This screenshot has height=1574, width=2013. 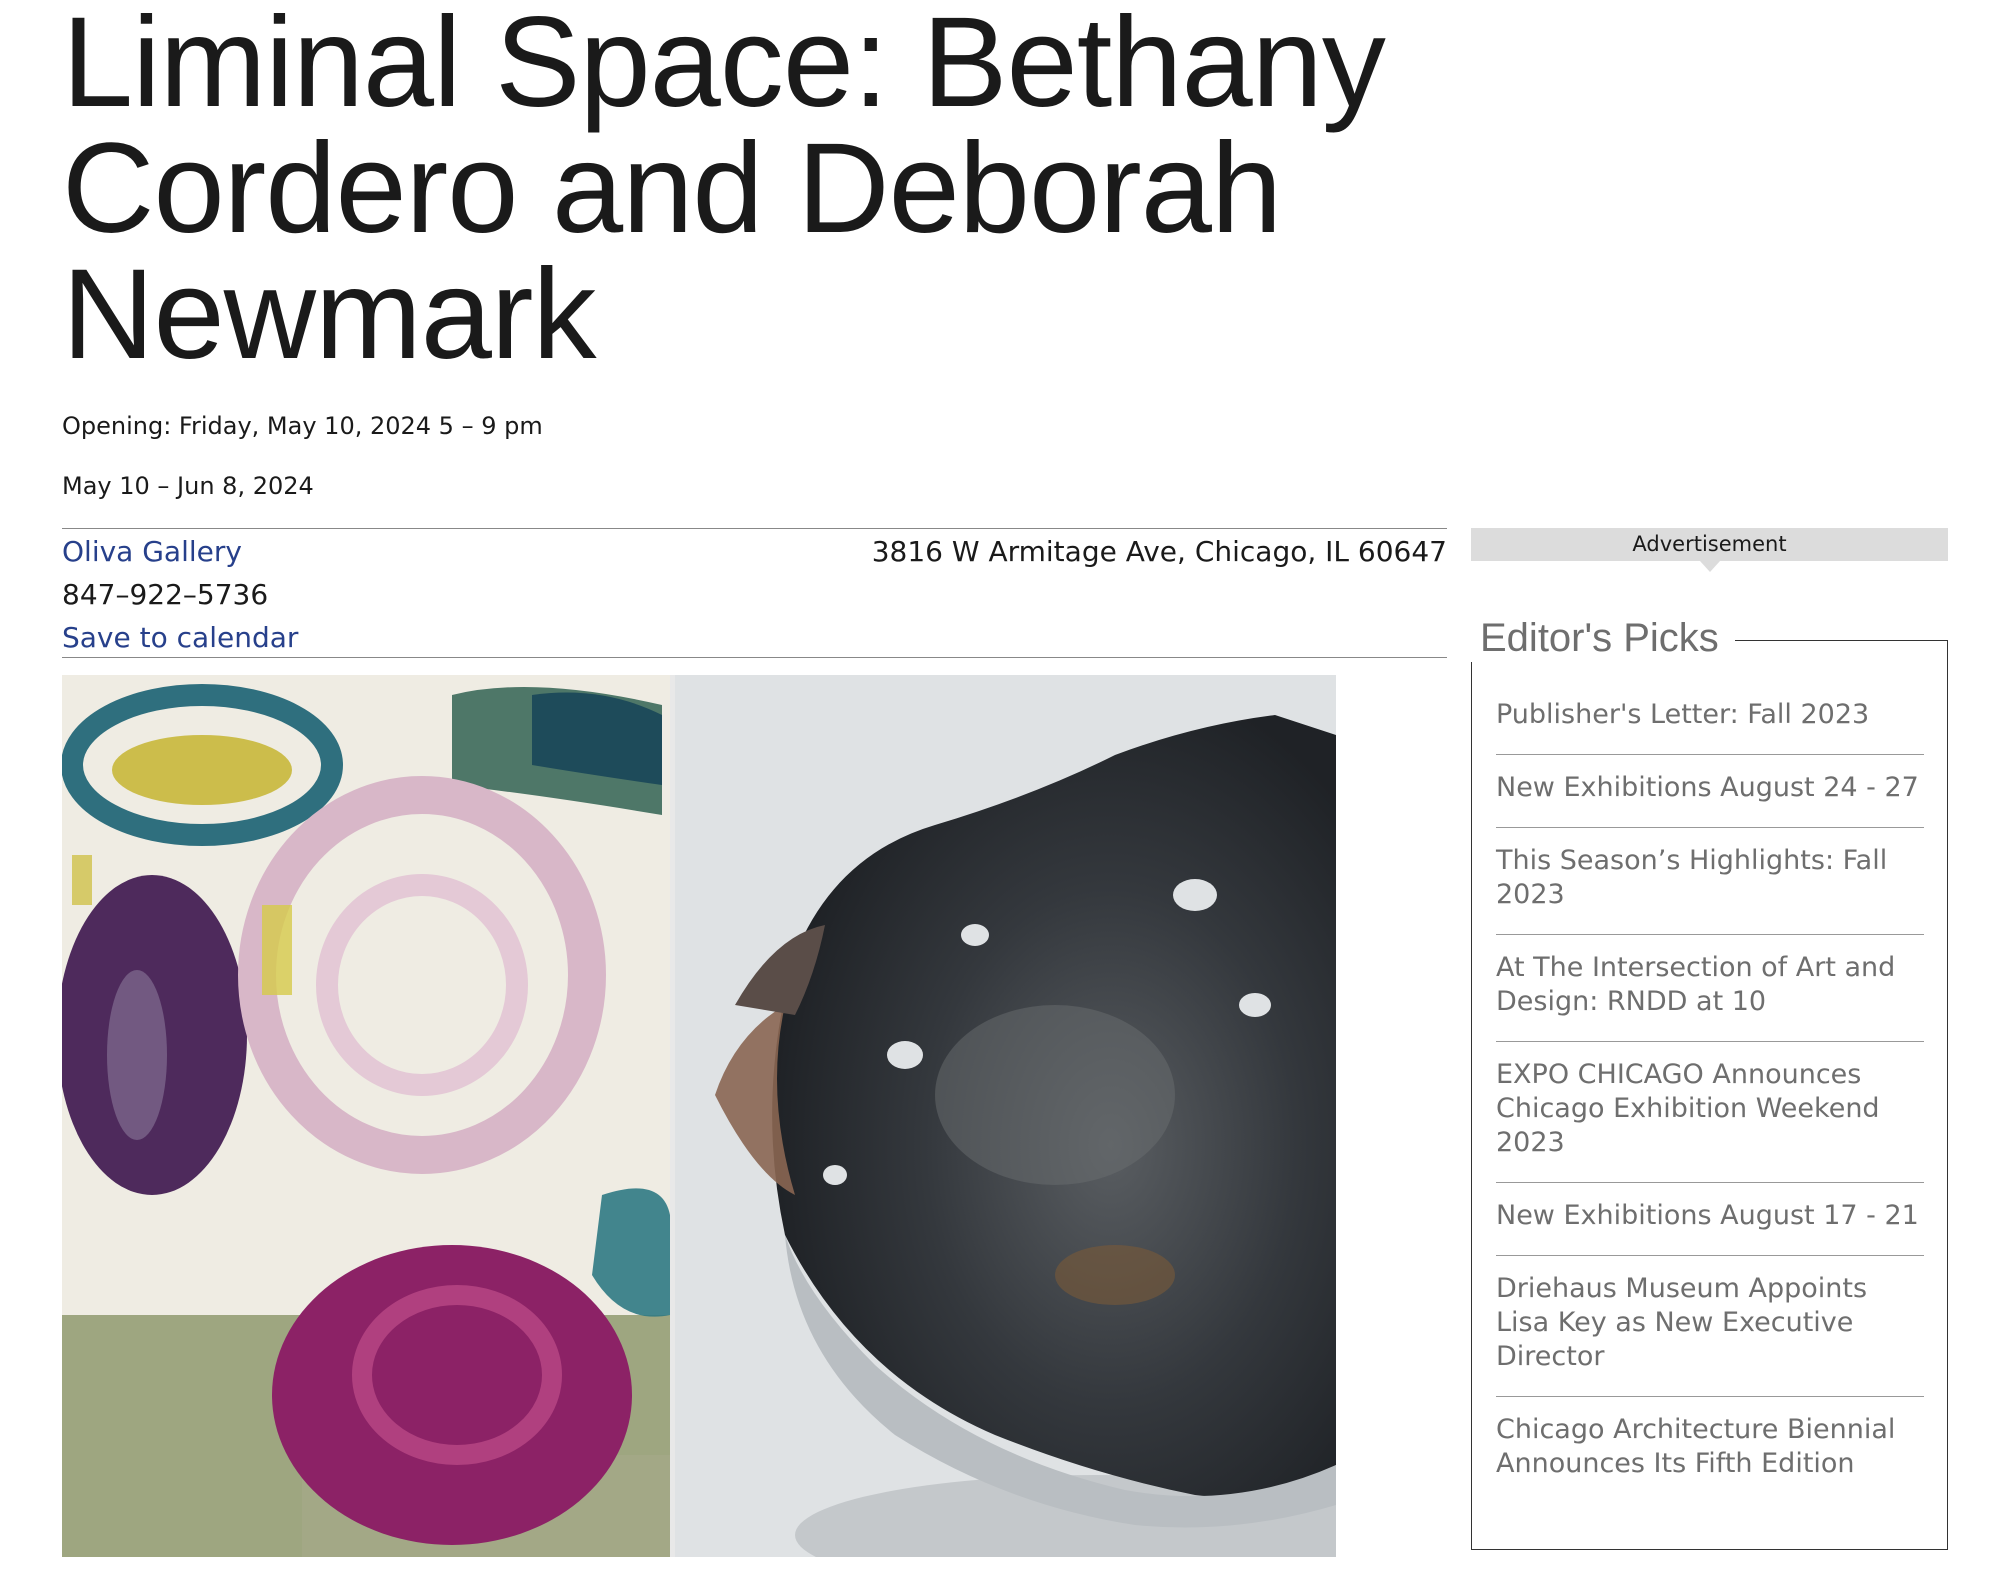 I want to click on exhibition-dates: May 10 – Jun 8, 2024, so click(x=188, y=486).